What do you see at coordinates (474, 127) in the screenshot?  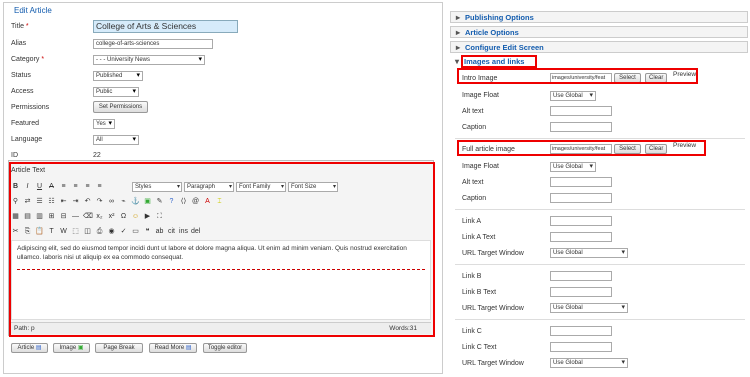 I see `intro-caption-label: Caption` at bounding box center [474, 127].